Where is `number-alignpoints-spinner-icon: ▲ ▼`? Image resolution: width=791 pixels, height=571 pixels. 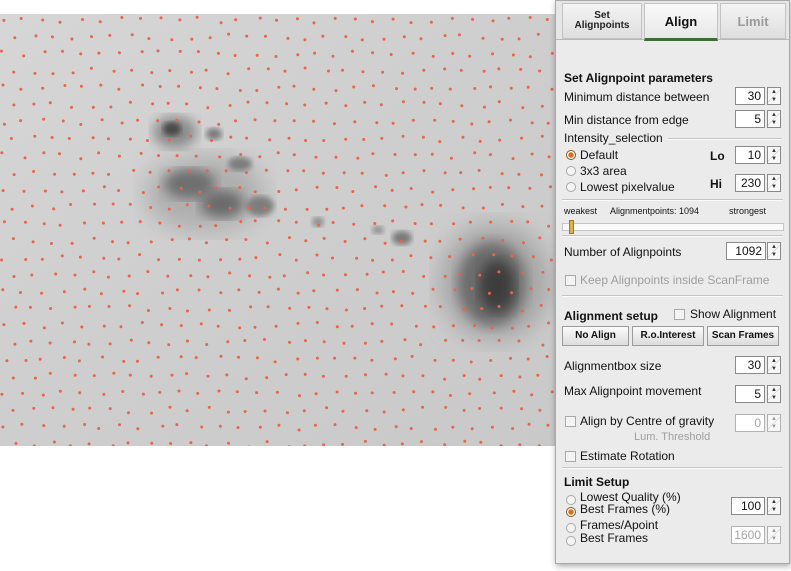 number-alignpoints-spinner-icon: ▲ ▼ is located at coordinates (774, 251).